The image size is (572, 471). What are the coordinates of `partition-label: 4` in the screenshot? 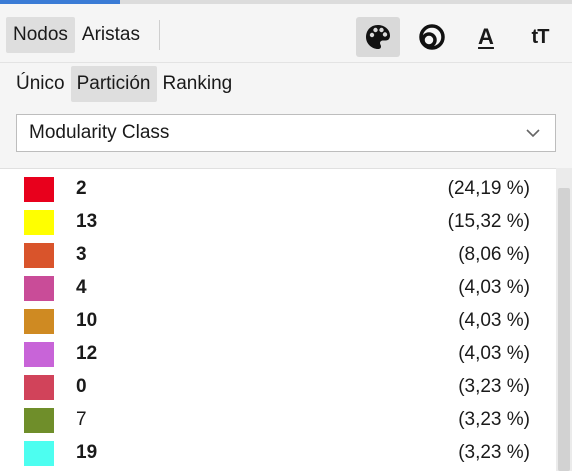 It's located at (81, 287).